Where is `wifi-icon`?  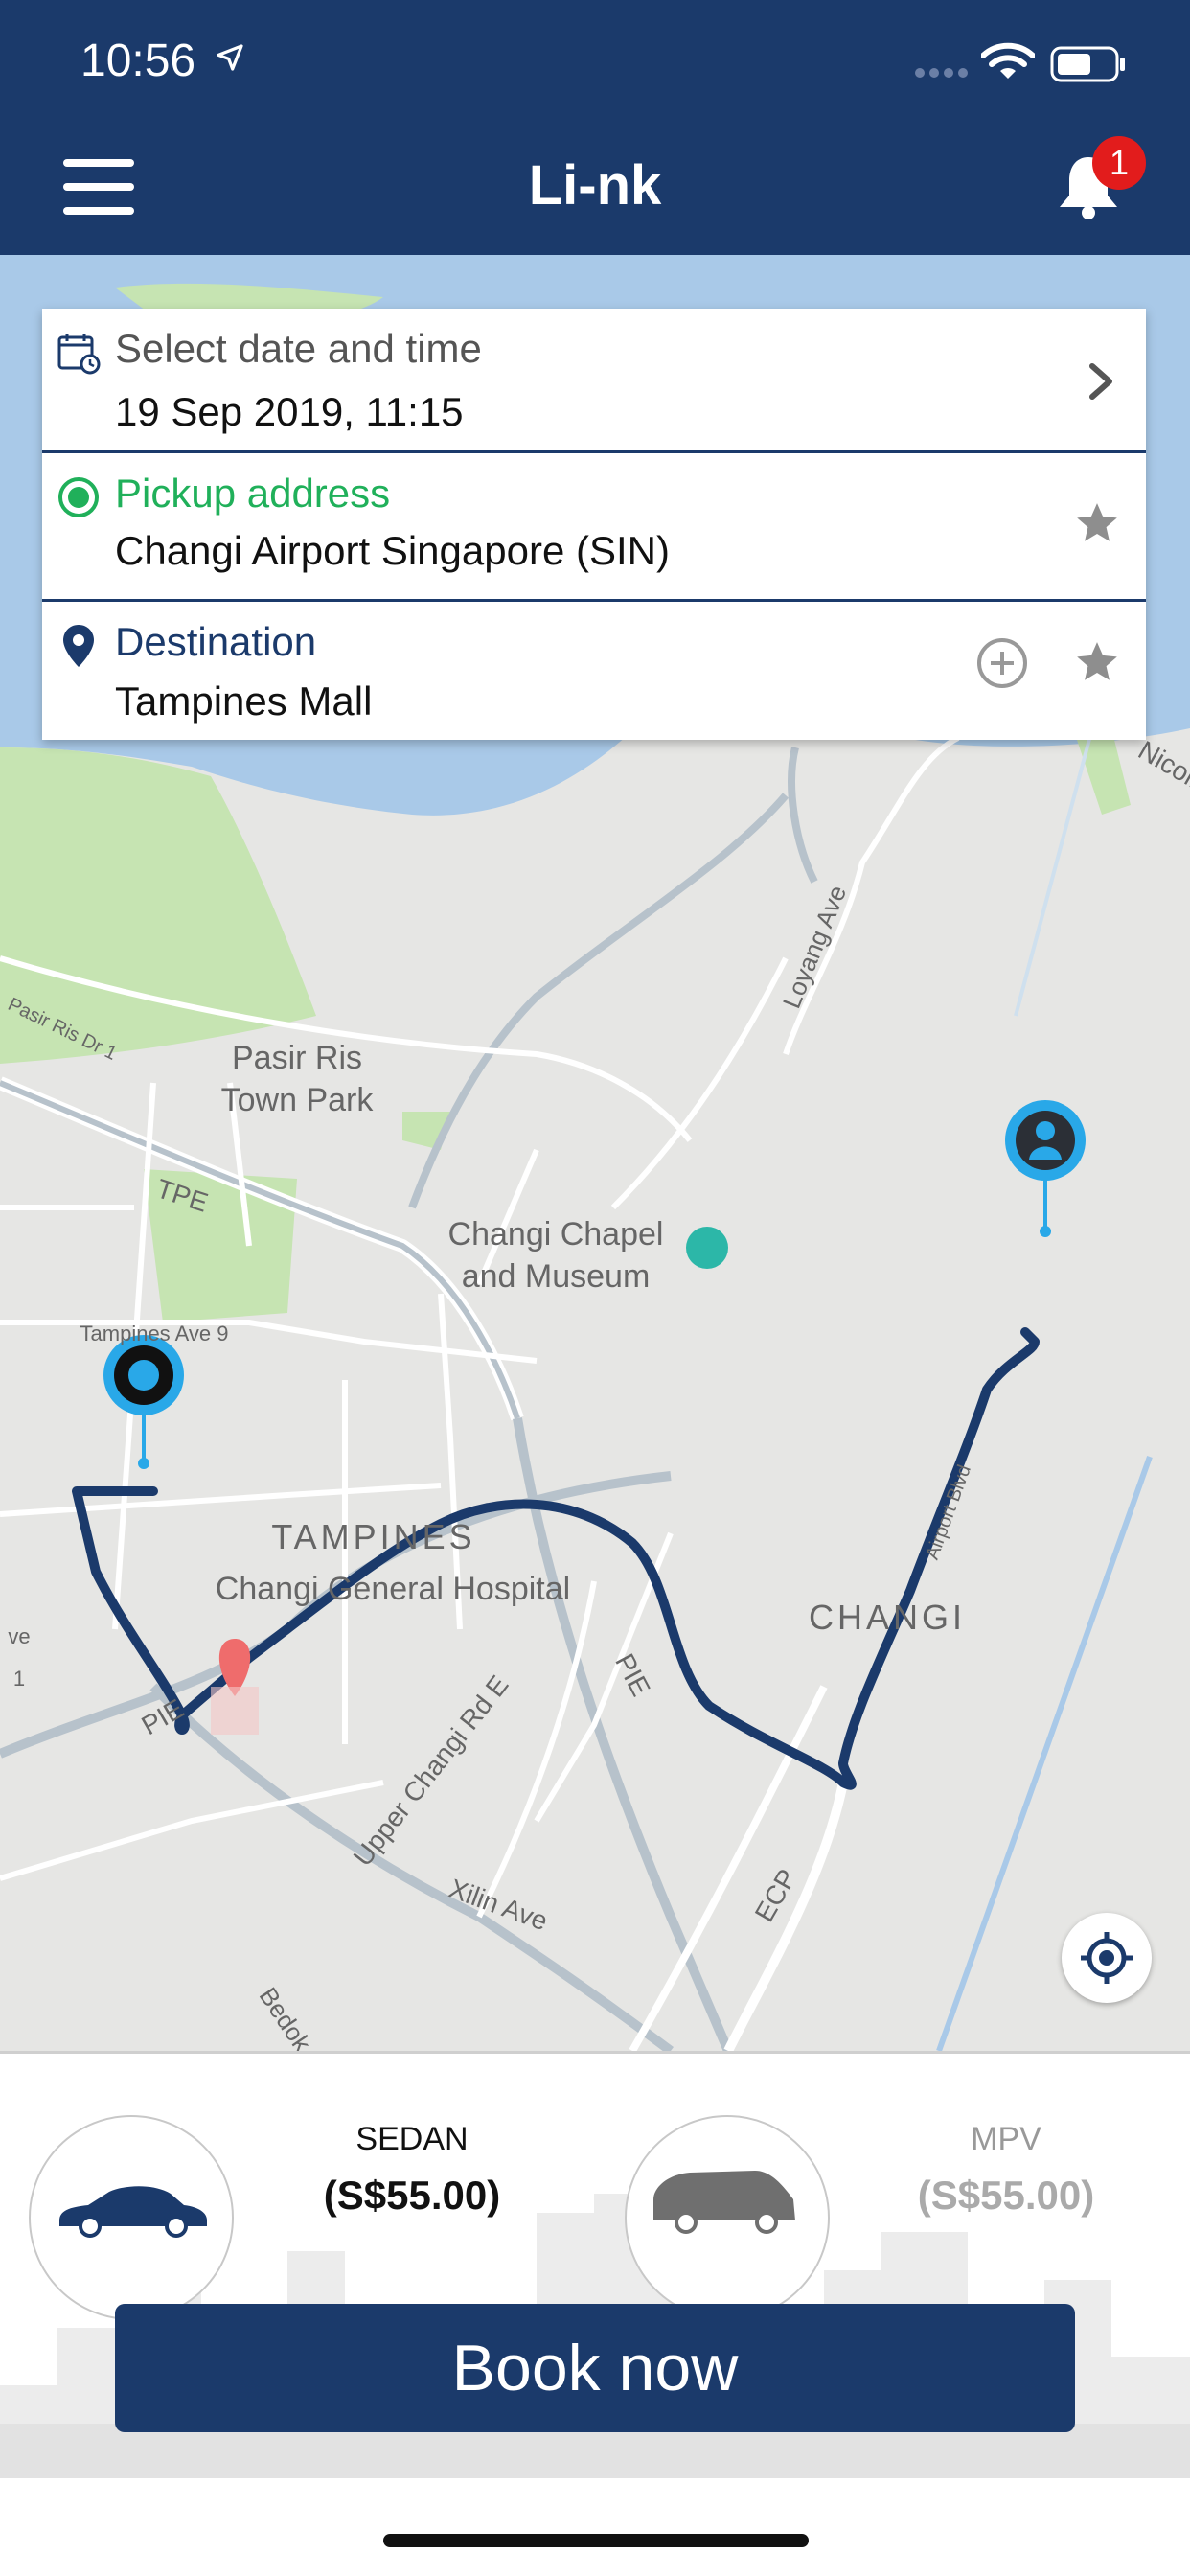 wifi-icon is located at coordinates (1008, 60).